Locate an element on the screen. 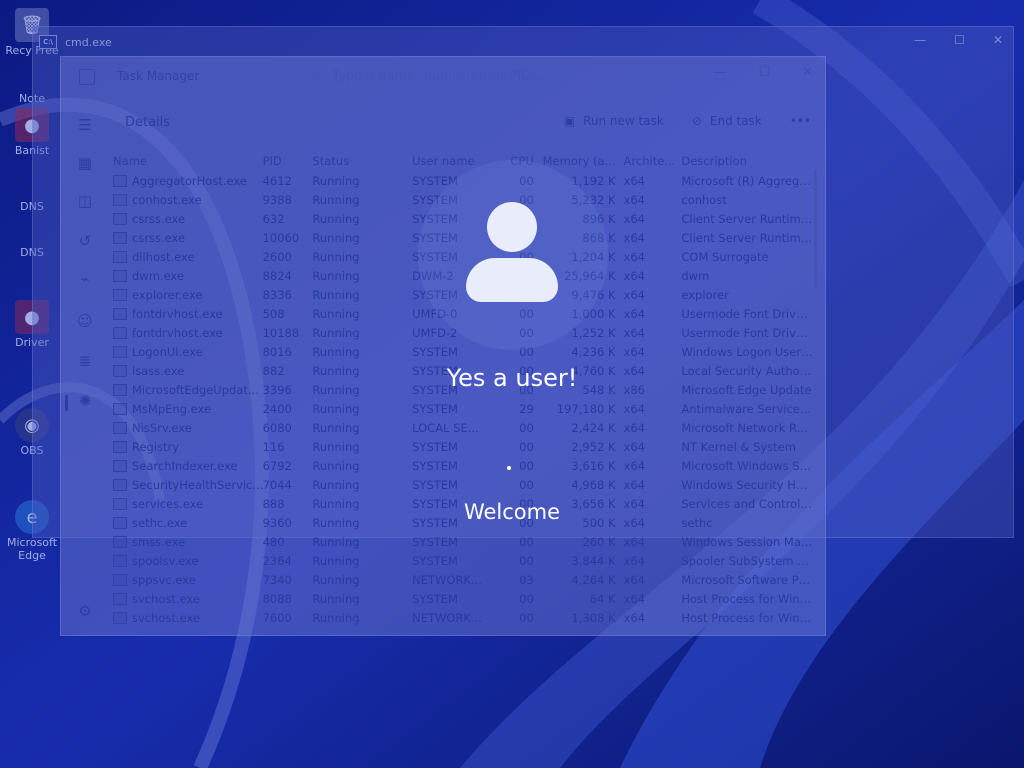 This screenshot has height=768, width=1024. loading-spinner-icon is located at coordinates (509, 468).